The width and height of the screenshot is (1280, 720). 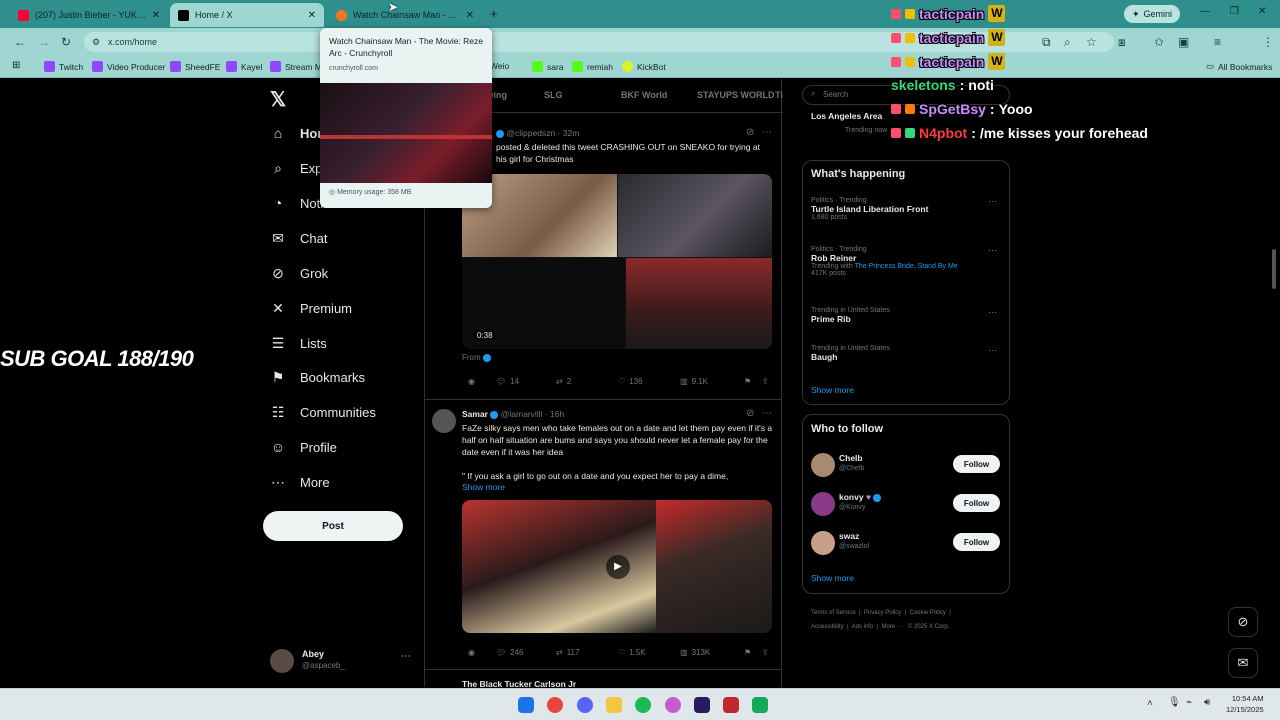 I want to click on footer-link: Cookie Policy, so click(x=928, y=613).